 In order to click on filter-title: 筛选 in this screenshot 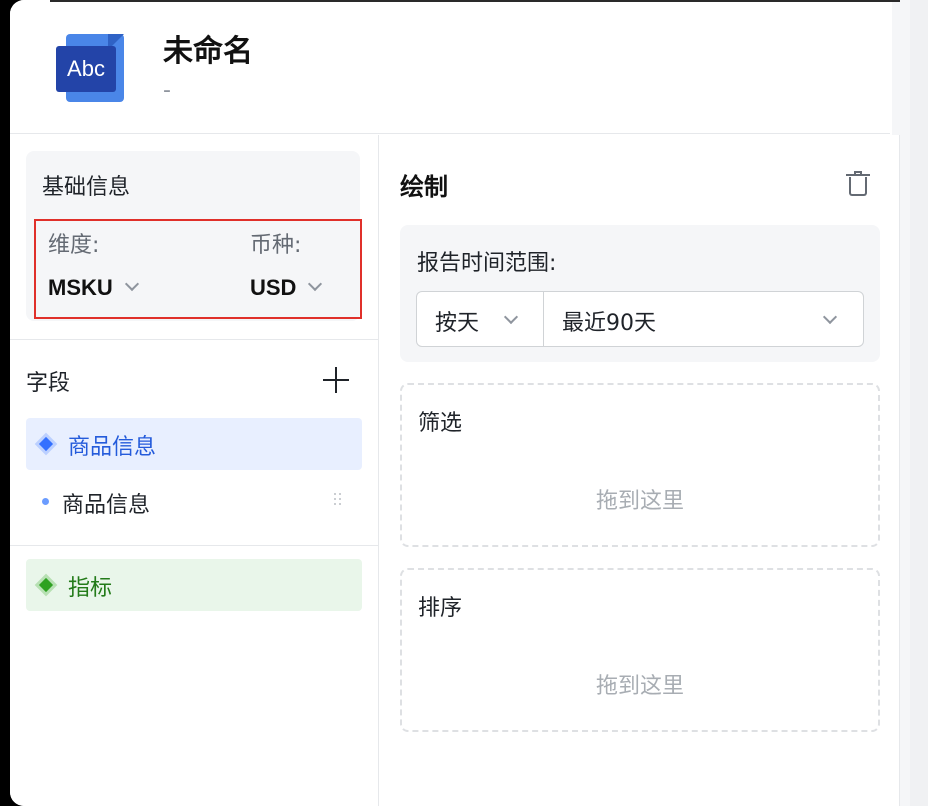, I will do `click(440, 423)`.